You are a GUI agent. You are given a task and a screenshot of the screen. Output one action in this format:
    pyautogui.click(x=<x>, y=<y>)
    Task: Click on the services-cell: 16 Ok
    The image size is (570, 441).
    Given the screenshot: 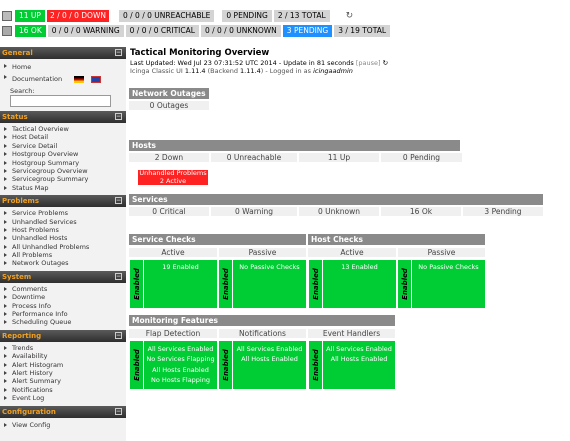 What is the action you would take?
    pyautogui.click(x=421, y=211)
    